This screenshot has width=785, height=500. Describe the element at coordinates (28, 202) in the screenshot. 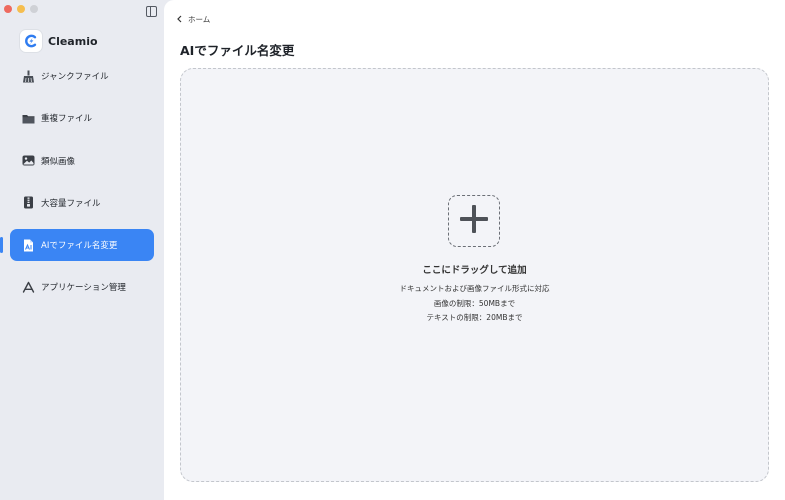

I see `zip-file-icon` at that location.